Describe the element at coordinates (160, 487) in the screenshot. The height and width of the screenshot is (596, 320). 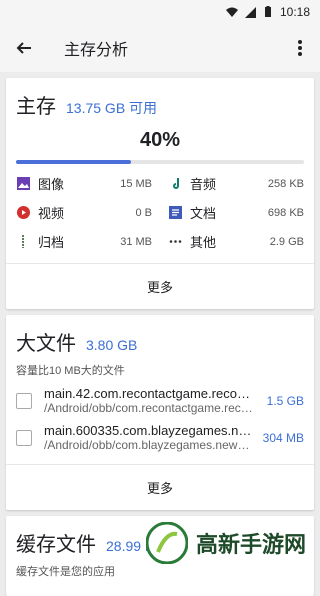
I see `large-files-more-button: 更多` at that location.